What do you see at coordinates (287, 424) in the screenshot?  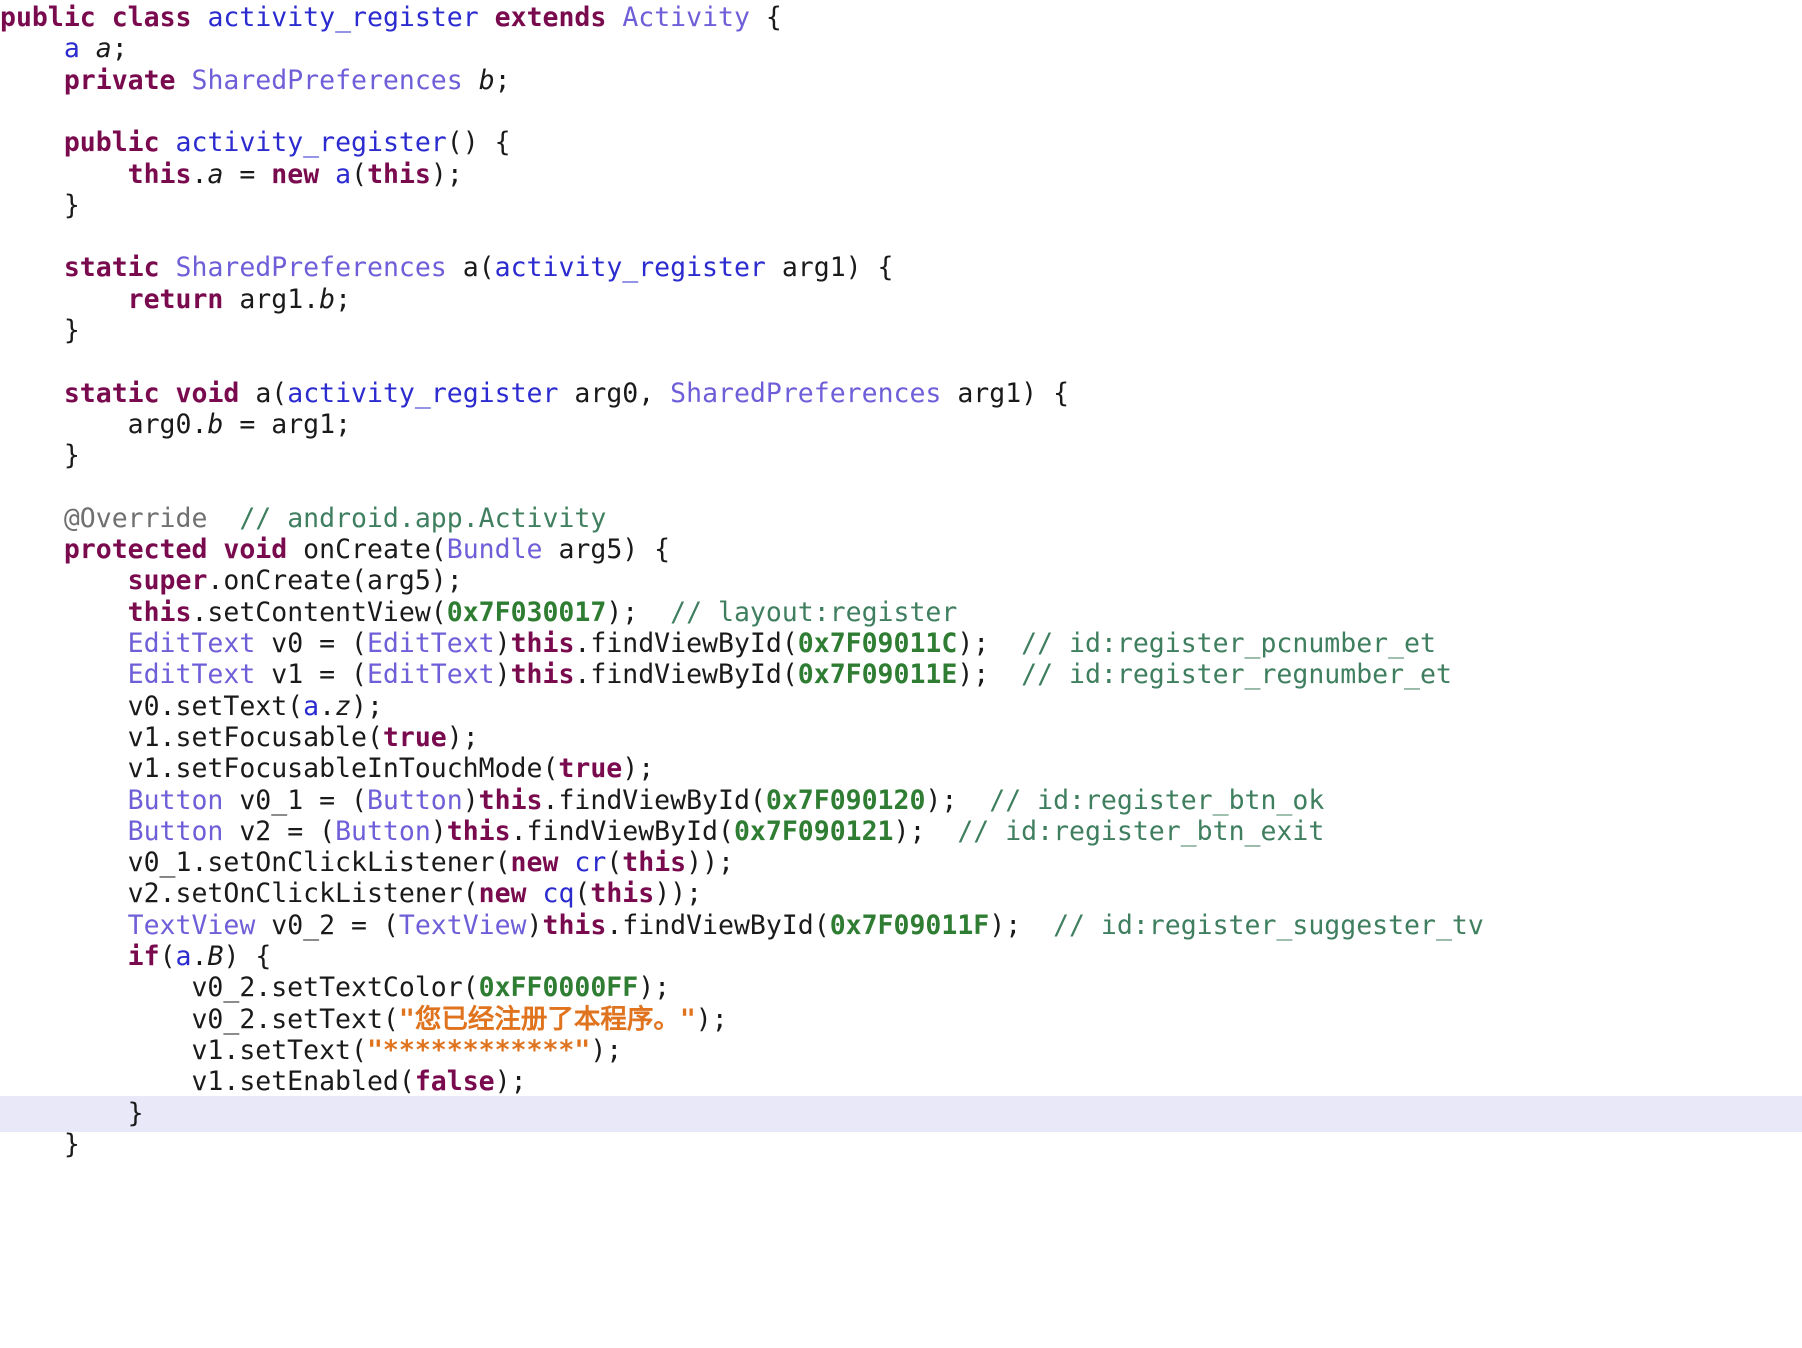 I see `code-token: = arg1;` at bounding box center [287, 424].